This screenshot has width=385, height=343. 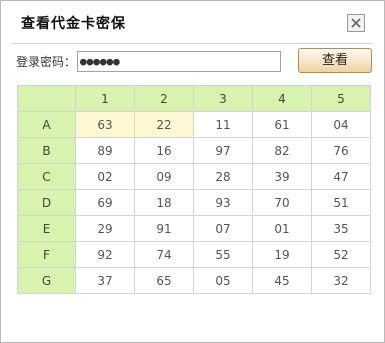 I want to click on grid-cell: 07, so click(x=223, y=228).